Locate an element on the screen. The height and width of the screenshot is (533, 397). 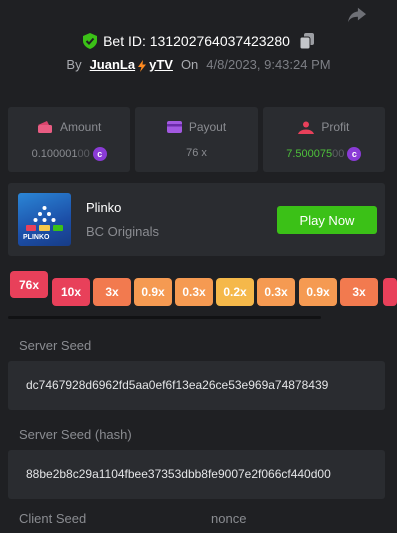
game-provider: BC Originals is located at coordinates (122, 231).